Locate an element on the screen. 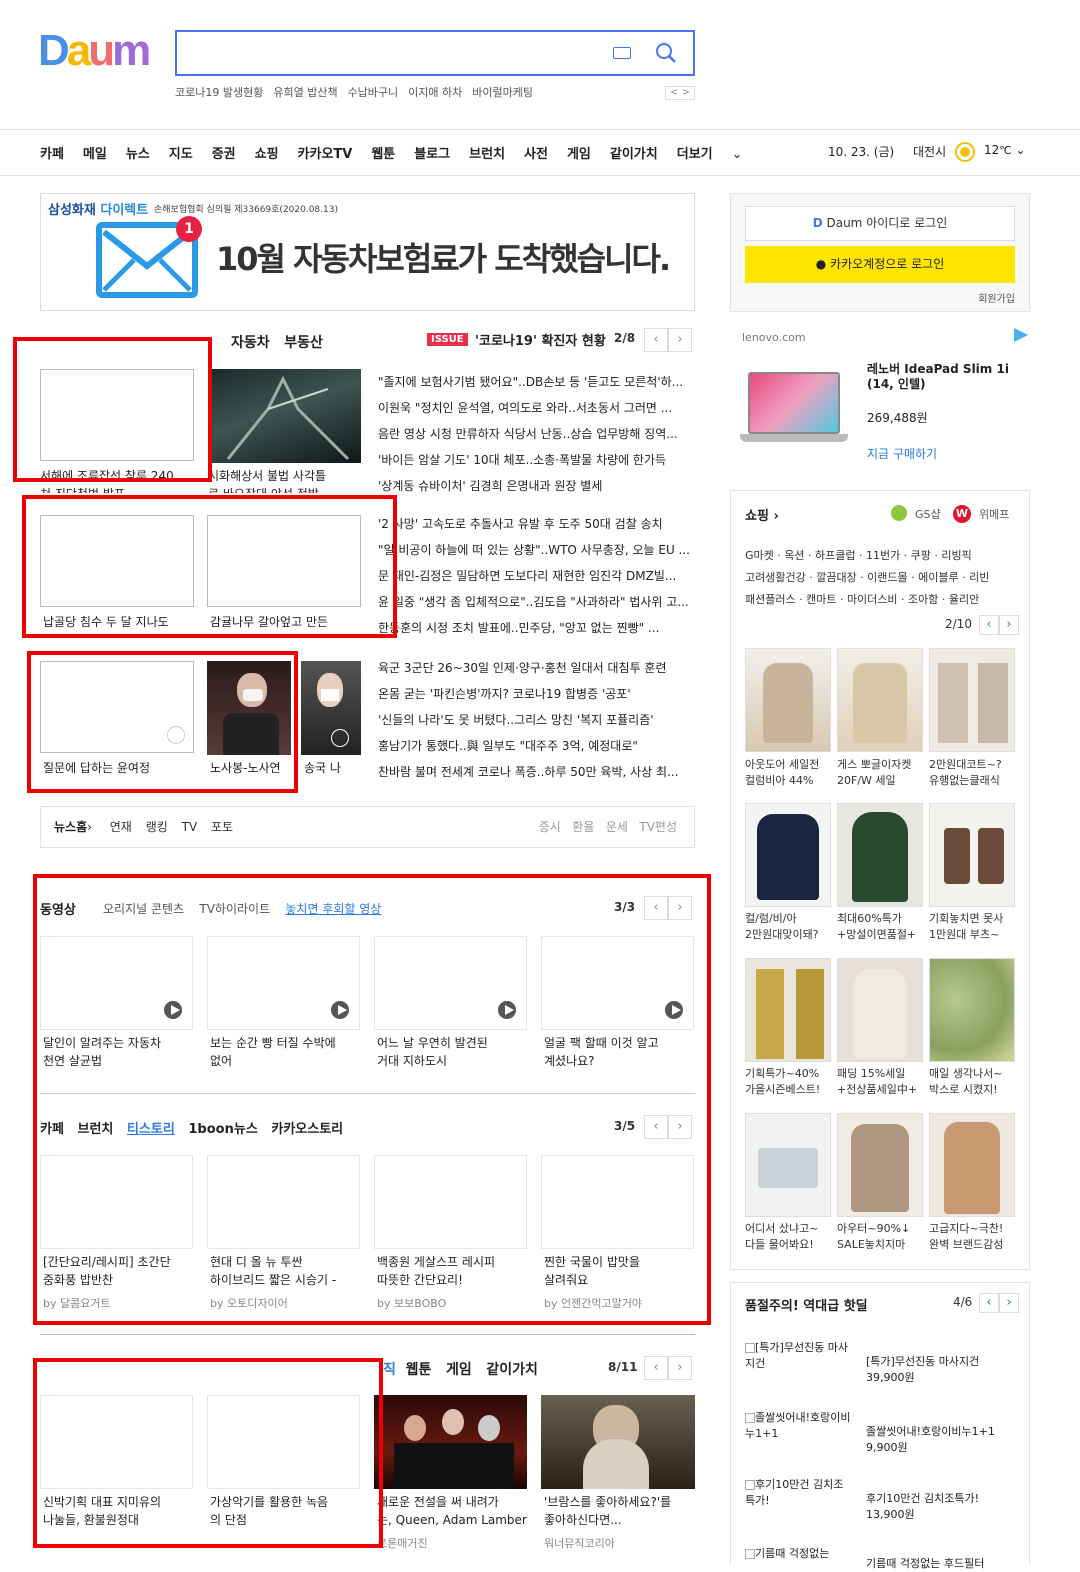  product-caption: 매일 생각나서~ is located at coordinates (974, 1074).